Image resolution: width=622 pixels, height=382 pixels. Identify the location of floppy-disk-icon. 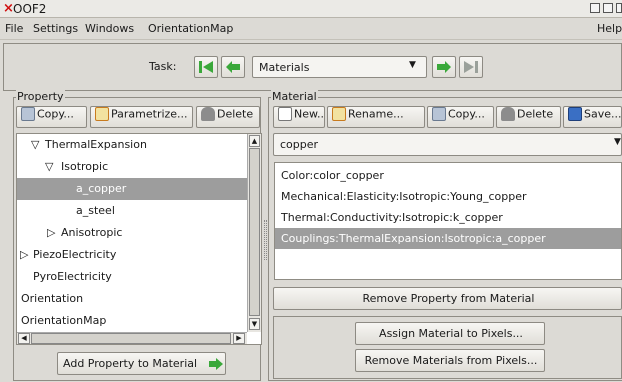
(575, 114).